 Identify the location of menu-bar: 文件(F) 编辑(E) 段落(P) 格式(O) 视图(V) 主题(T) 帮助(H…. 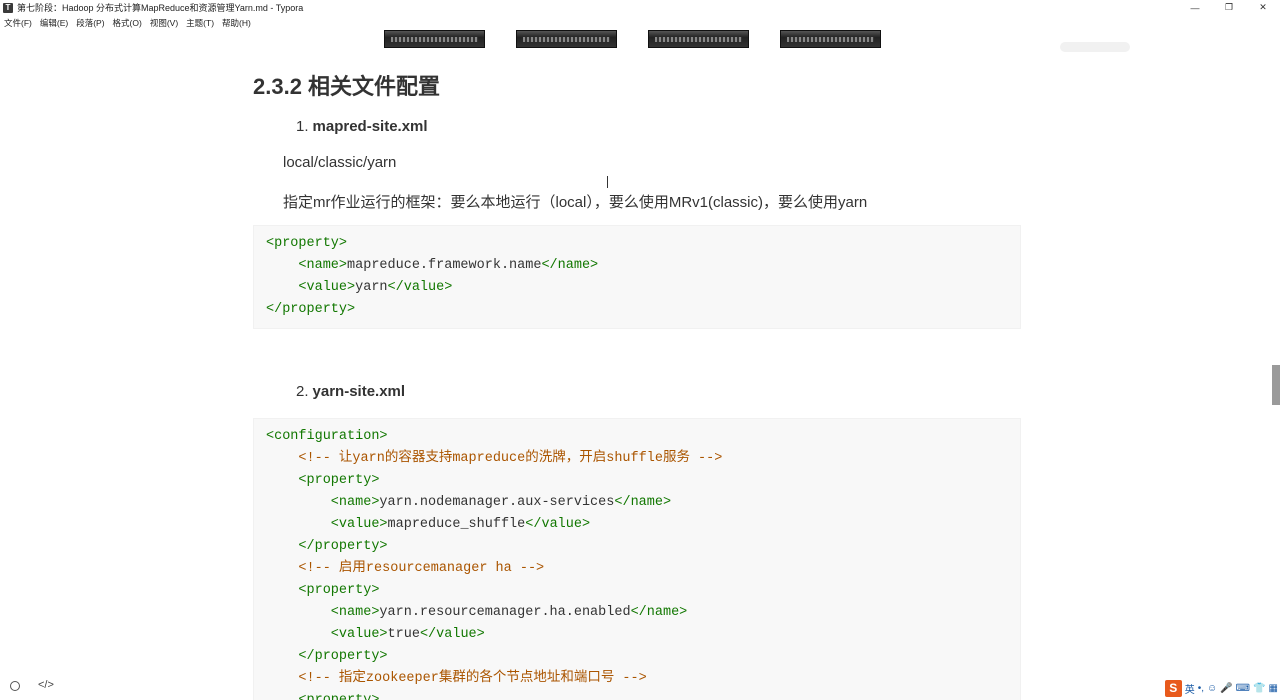
(127, 22).